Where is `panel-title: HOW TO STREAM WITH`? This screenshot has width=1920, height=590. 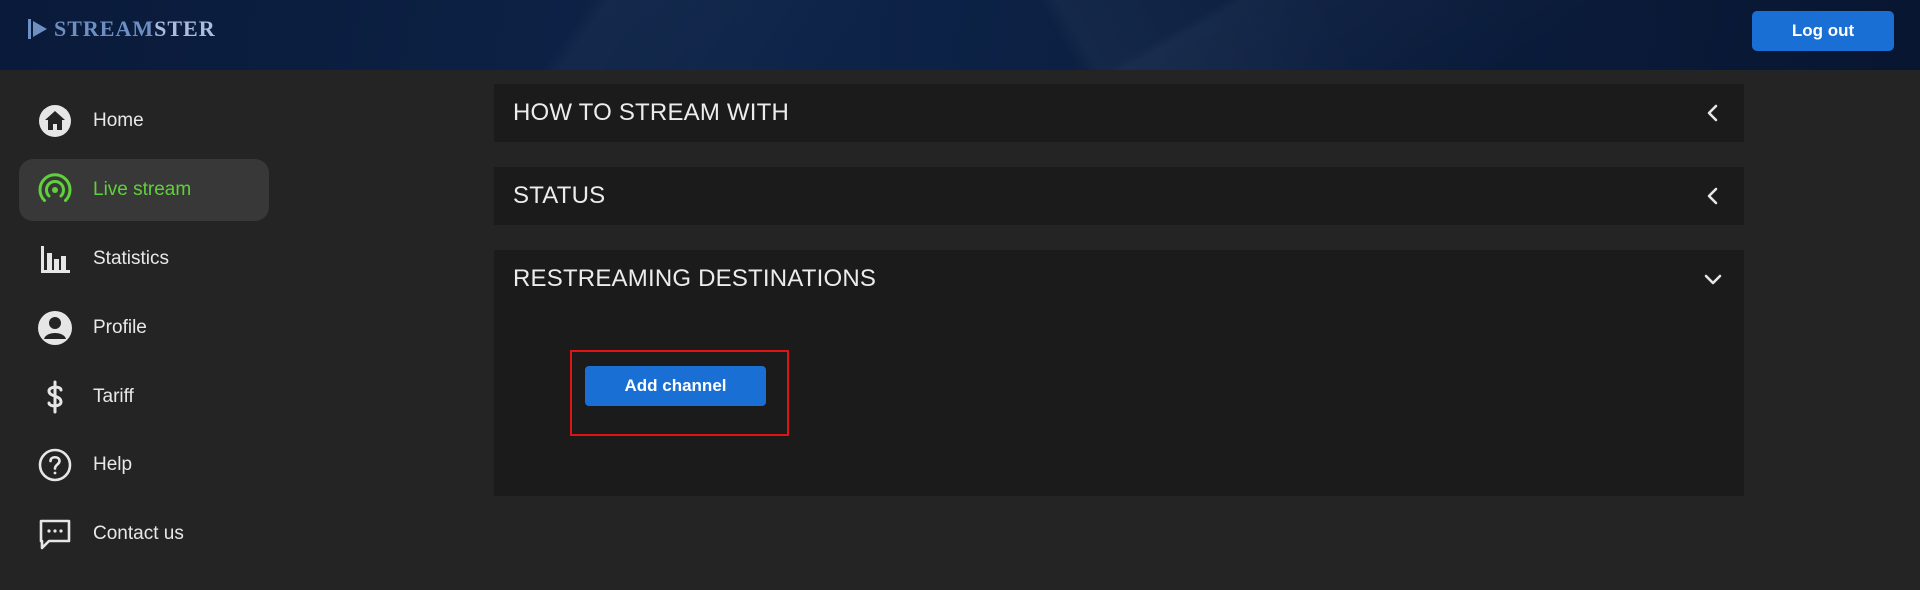 panel-title: HOW TO STREAM WITH is located at coordinates (651, 112).